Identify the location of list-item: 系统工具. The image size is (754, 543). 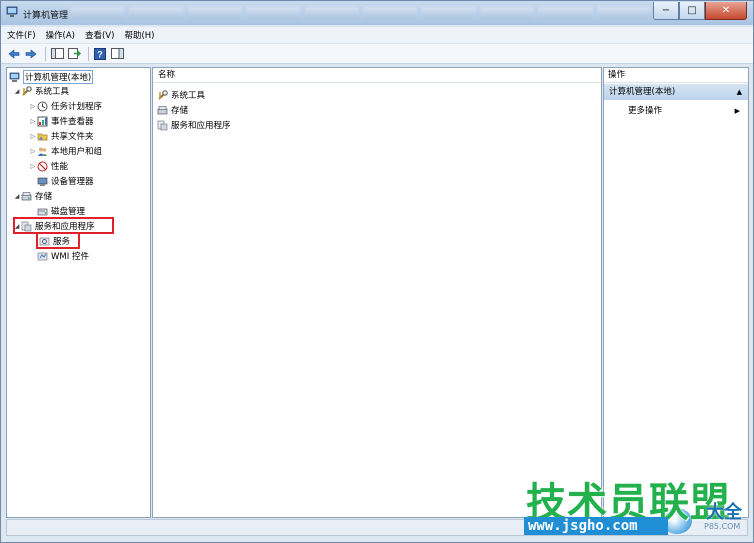
(181, 95).